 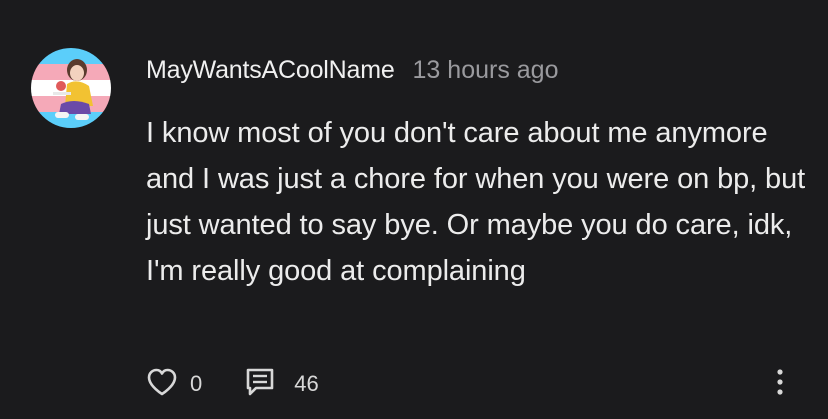 I want to click on like-count: 0, so click(x=196, y=383).